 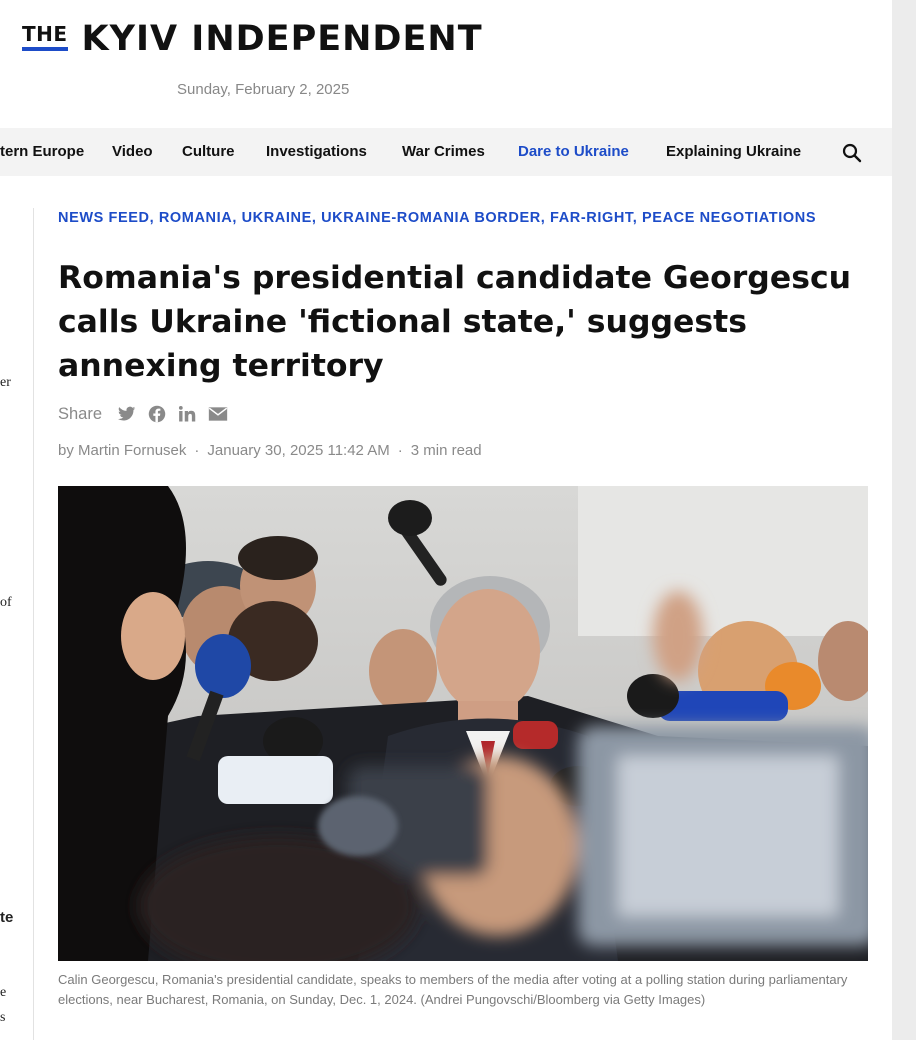 I want to click on mail-icon, so click(x=218, y=414).